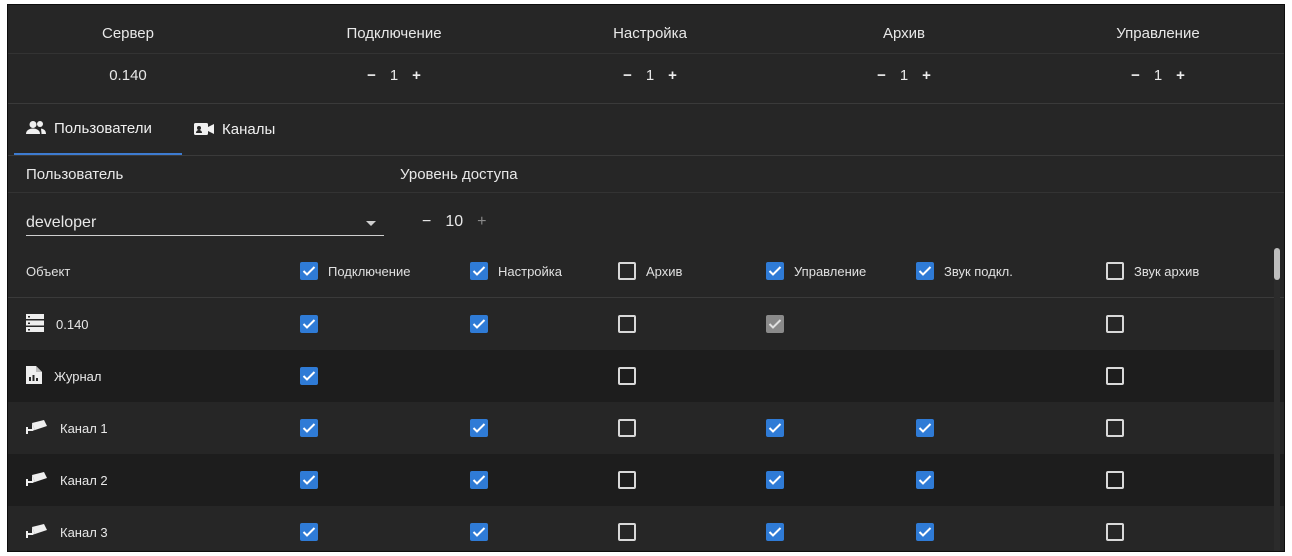  Describe the element at coordinates (904, 33) in the screenshot. I see `header-archive: Архив` at that location.